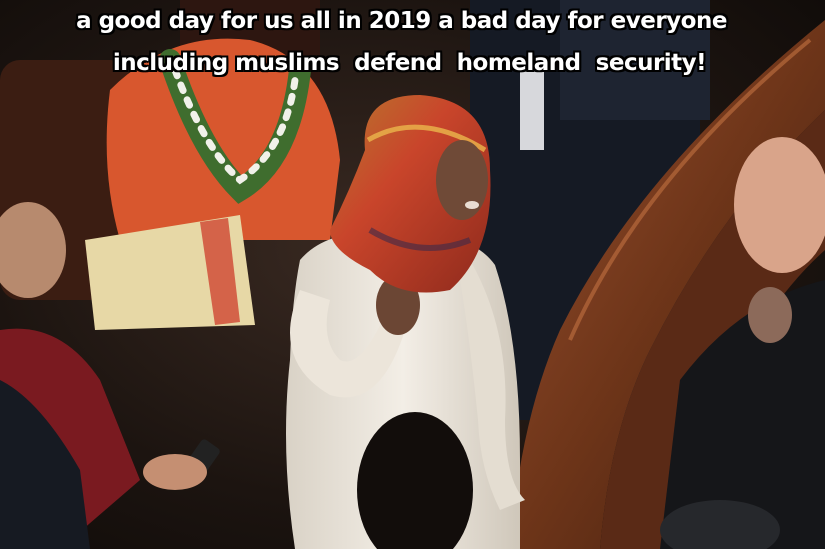 This screenshot has width=825, height=549. What do you see at coordinates (175, 472) in the screenshot?
I see `hand` at bounding box center [175, 472].